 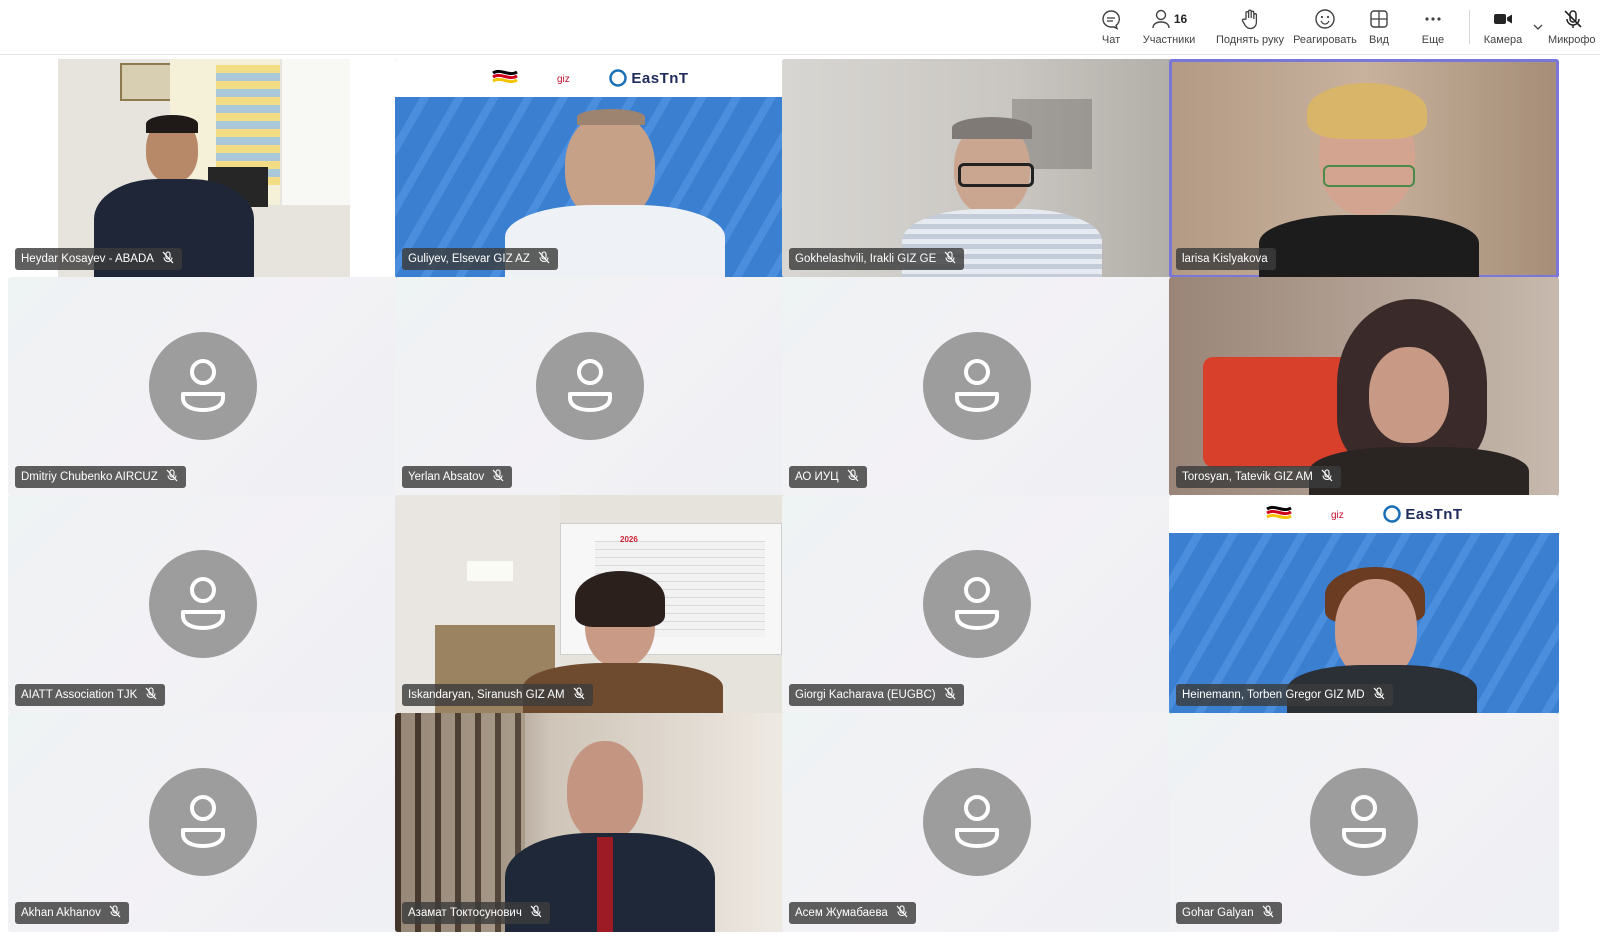 I want to click on more-icon, so click(x=1433, y=19).